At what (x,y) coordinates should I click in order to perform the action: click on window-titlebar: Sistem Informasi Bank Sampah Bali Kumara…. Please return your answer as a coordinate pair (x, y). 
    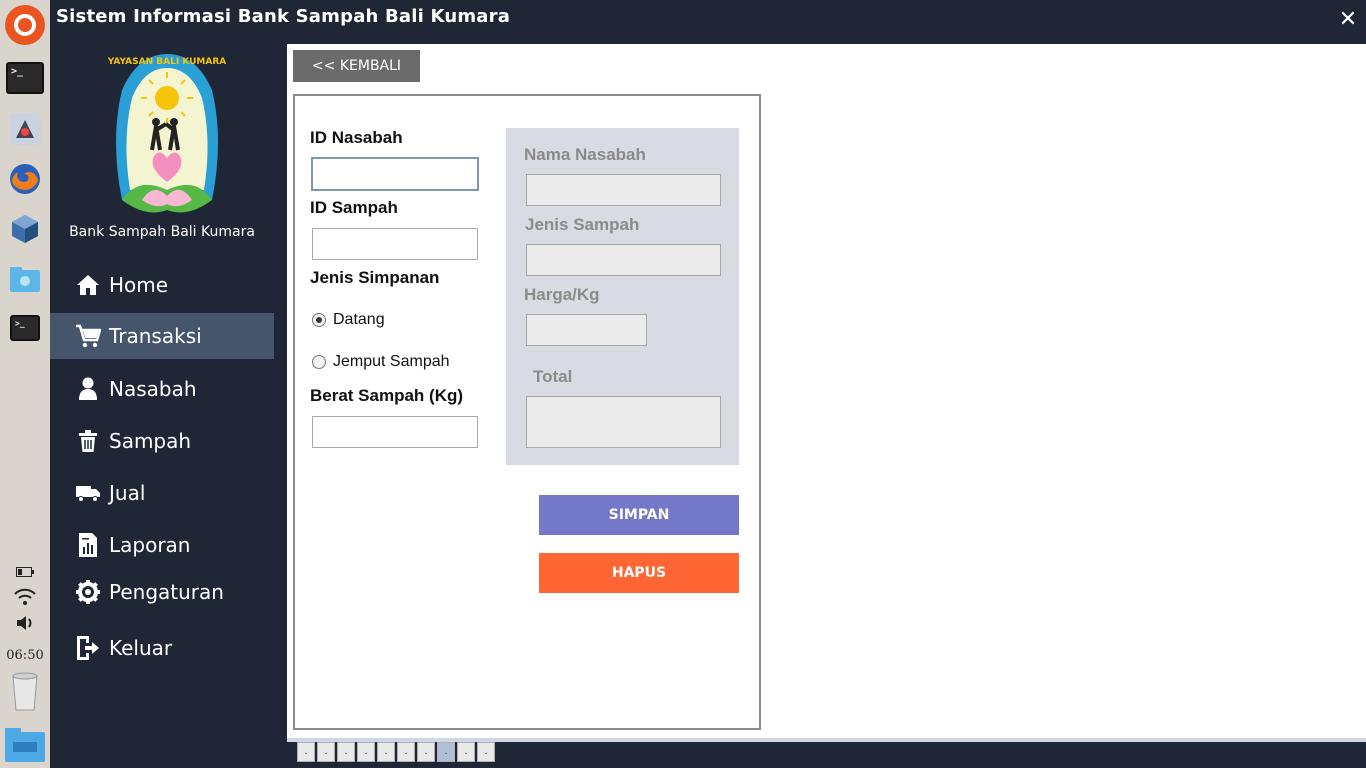
    Looking at the image, I should click on (708, 22).